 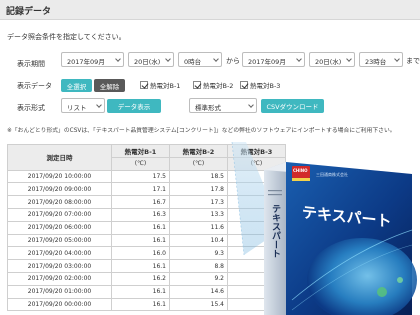 What do you see at coordinates (31, 108) in the screenshot?
I see `format-label: 表示形式` at bounding box center [31, 108].